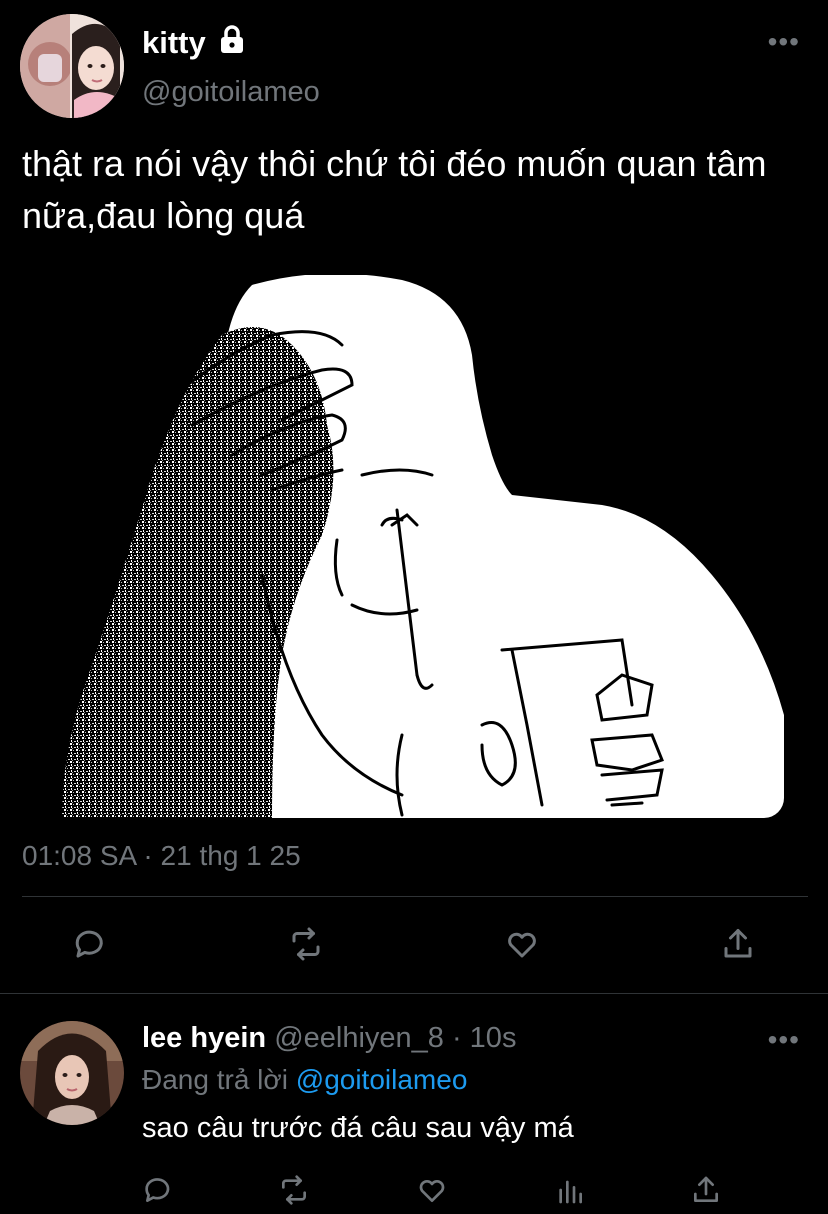 The image size is (828, 1214). Describe the element at coordinates (232, 43) in the screenshot. I see `lock-icon` at that location.